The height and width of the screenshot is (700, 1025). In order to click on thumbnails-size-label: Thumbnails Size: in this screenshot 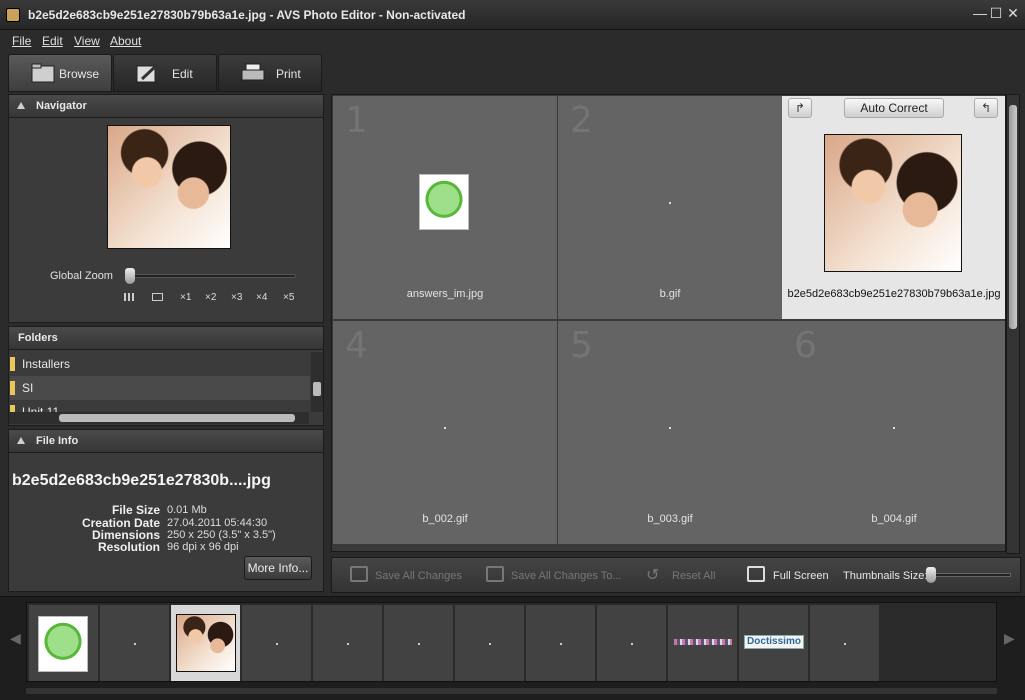, I will do `click(885, 576)`.